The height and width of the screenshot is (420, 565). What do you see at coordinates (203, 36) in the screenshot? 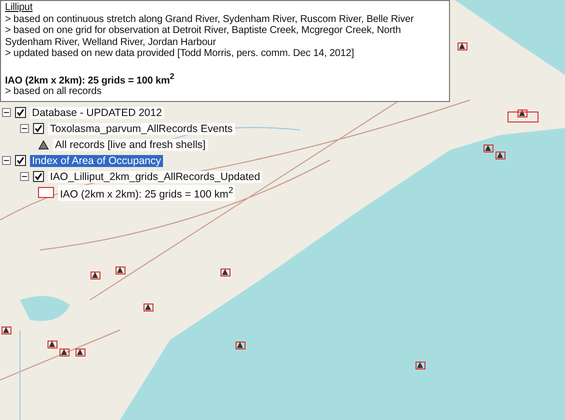
I see `note-line: > based on one grid for observation at Detroit River, Baptiste Creek, Mcgregor Creek, North Sydenham River, Welland River, Jordan Harbour` at bounding box center [203, 36].